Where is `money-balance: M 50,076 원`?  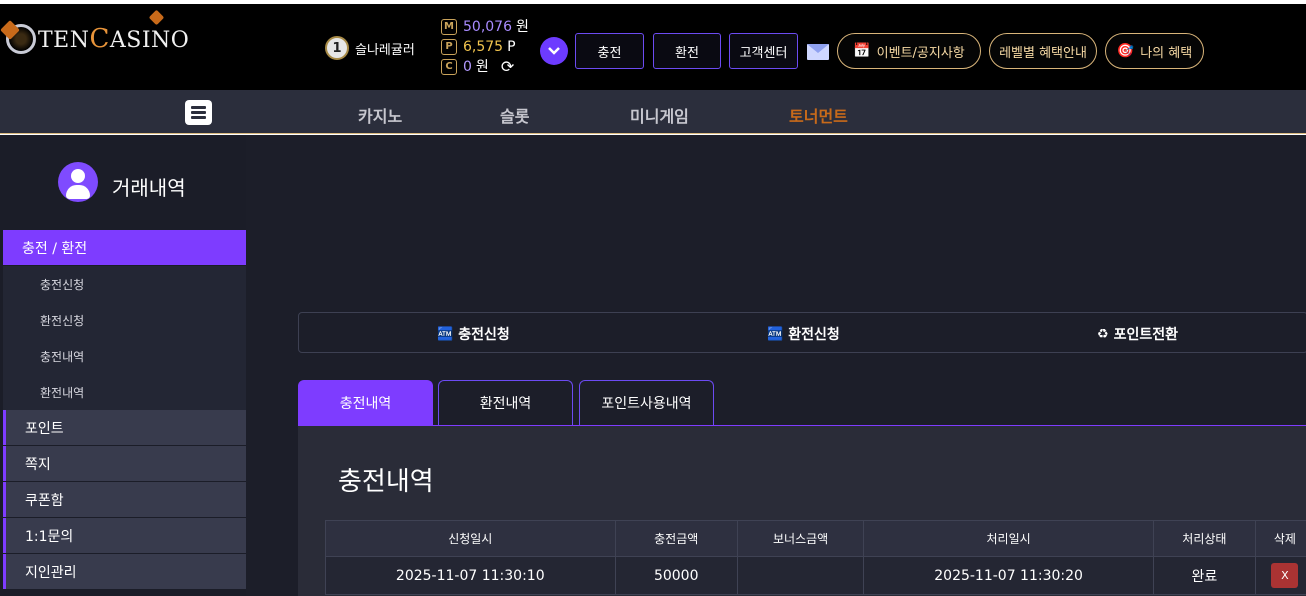 money-balance: M 50,076 원 is located at coordinates (485, 27).